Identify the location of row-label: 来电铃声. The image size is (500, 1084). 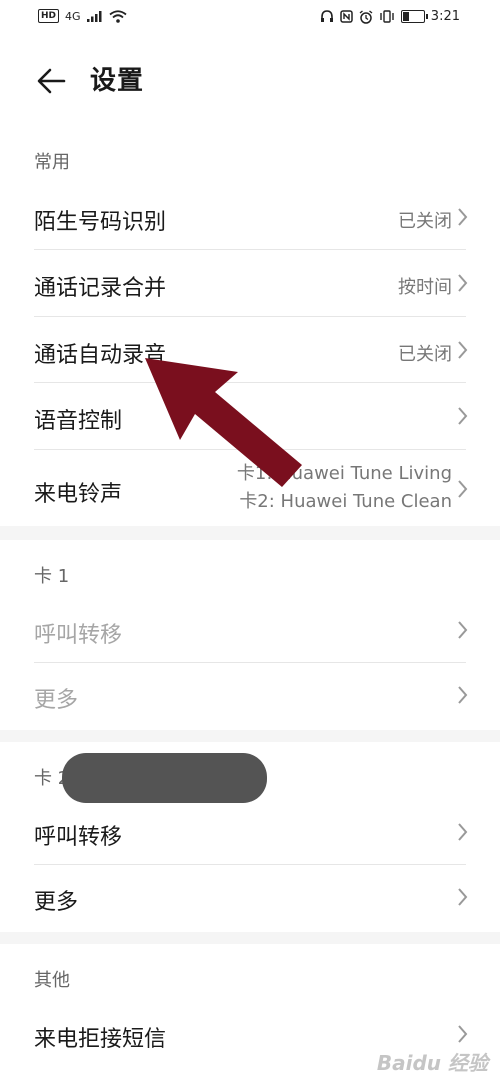
(78, 494).